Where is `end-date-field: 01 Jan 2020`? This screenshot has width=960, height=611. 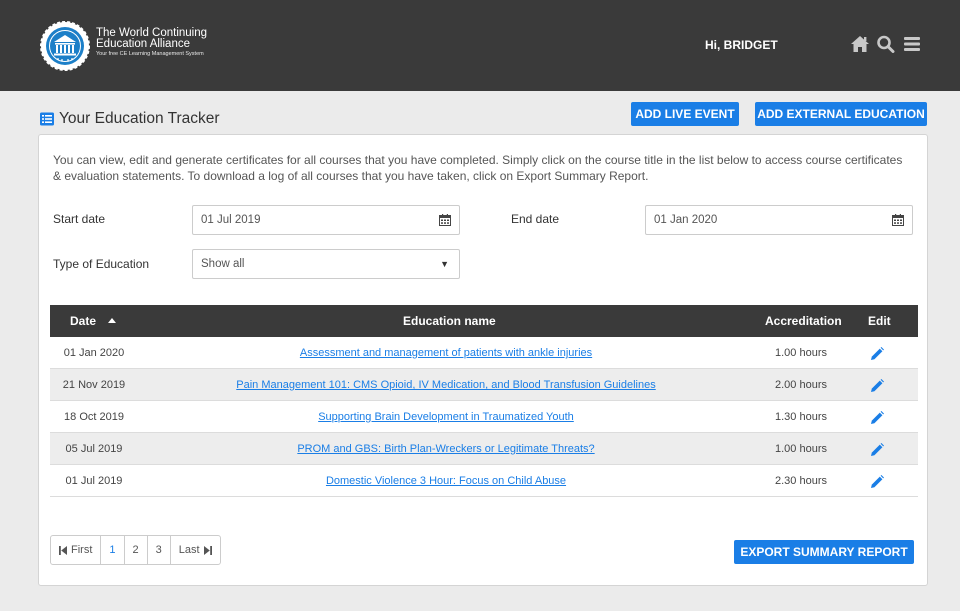
end-date-field: 01 Jan 2020 is located at coordinates (779, 220).